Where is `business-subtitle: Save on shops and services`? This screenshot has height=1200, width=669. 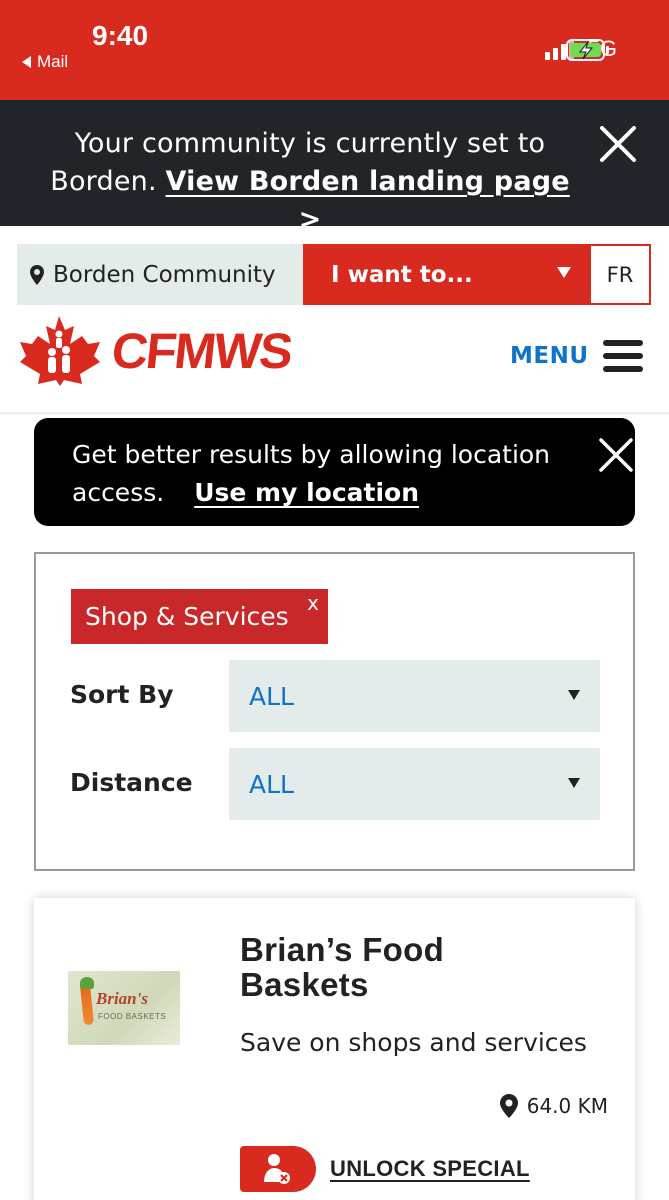
business-subtitle: Save on shops and services is located at coordinates (413, 1042).